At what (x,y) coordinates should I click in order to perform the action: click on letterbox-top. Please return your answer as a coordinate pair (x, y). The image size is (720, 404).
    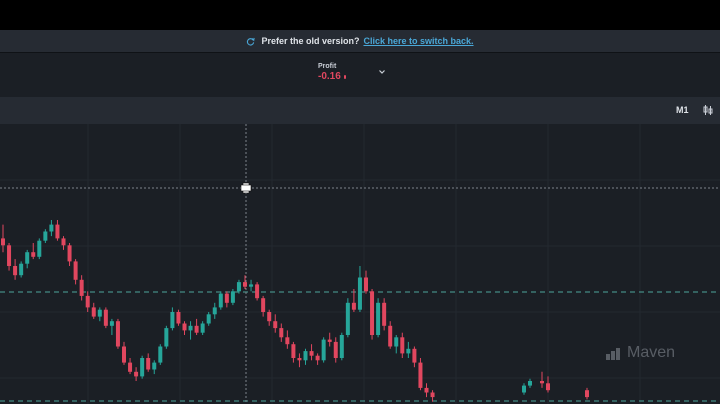
    Looking at the image, I should click on (360, 15).